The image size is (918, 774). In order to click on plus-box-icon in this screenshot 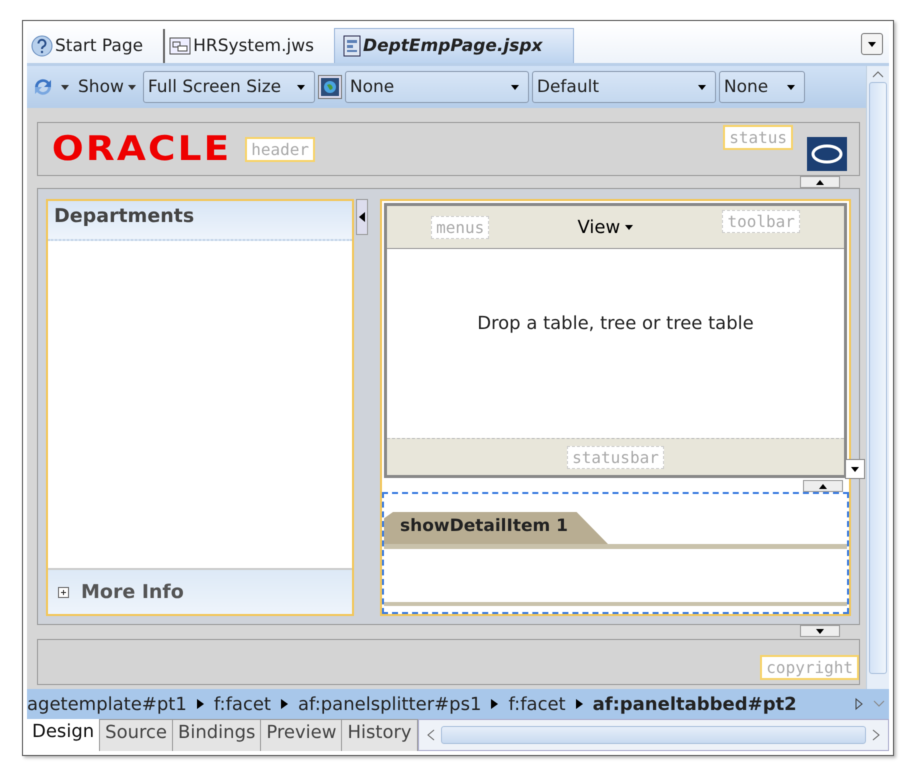, I will do `click(63, 592)`.